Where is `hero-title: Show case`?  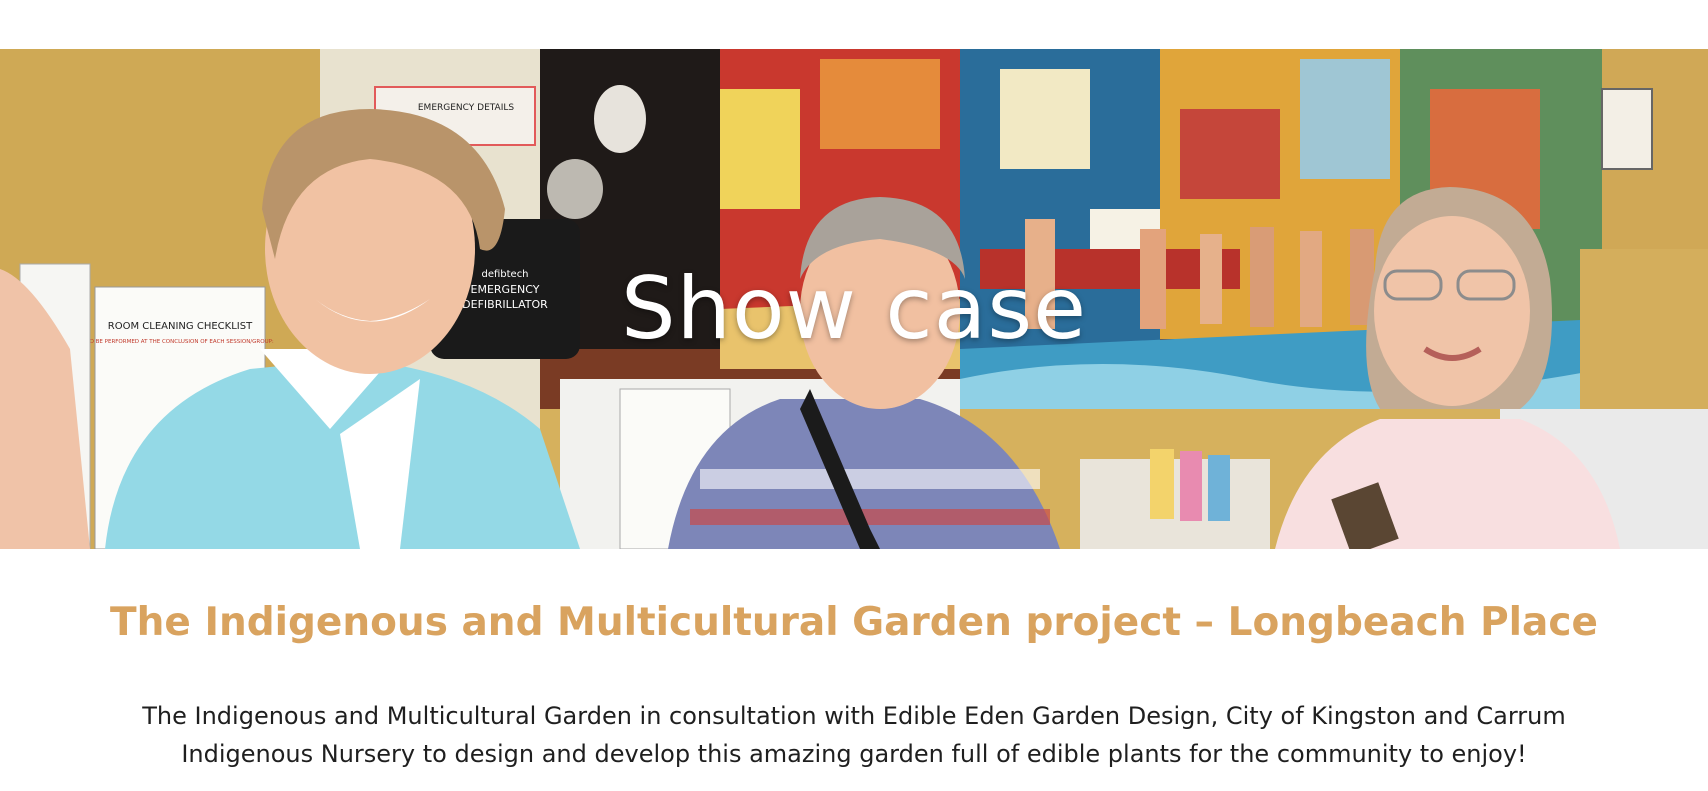 hero-title: Show case is located at coordinates (854, 309).